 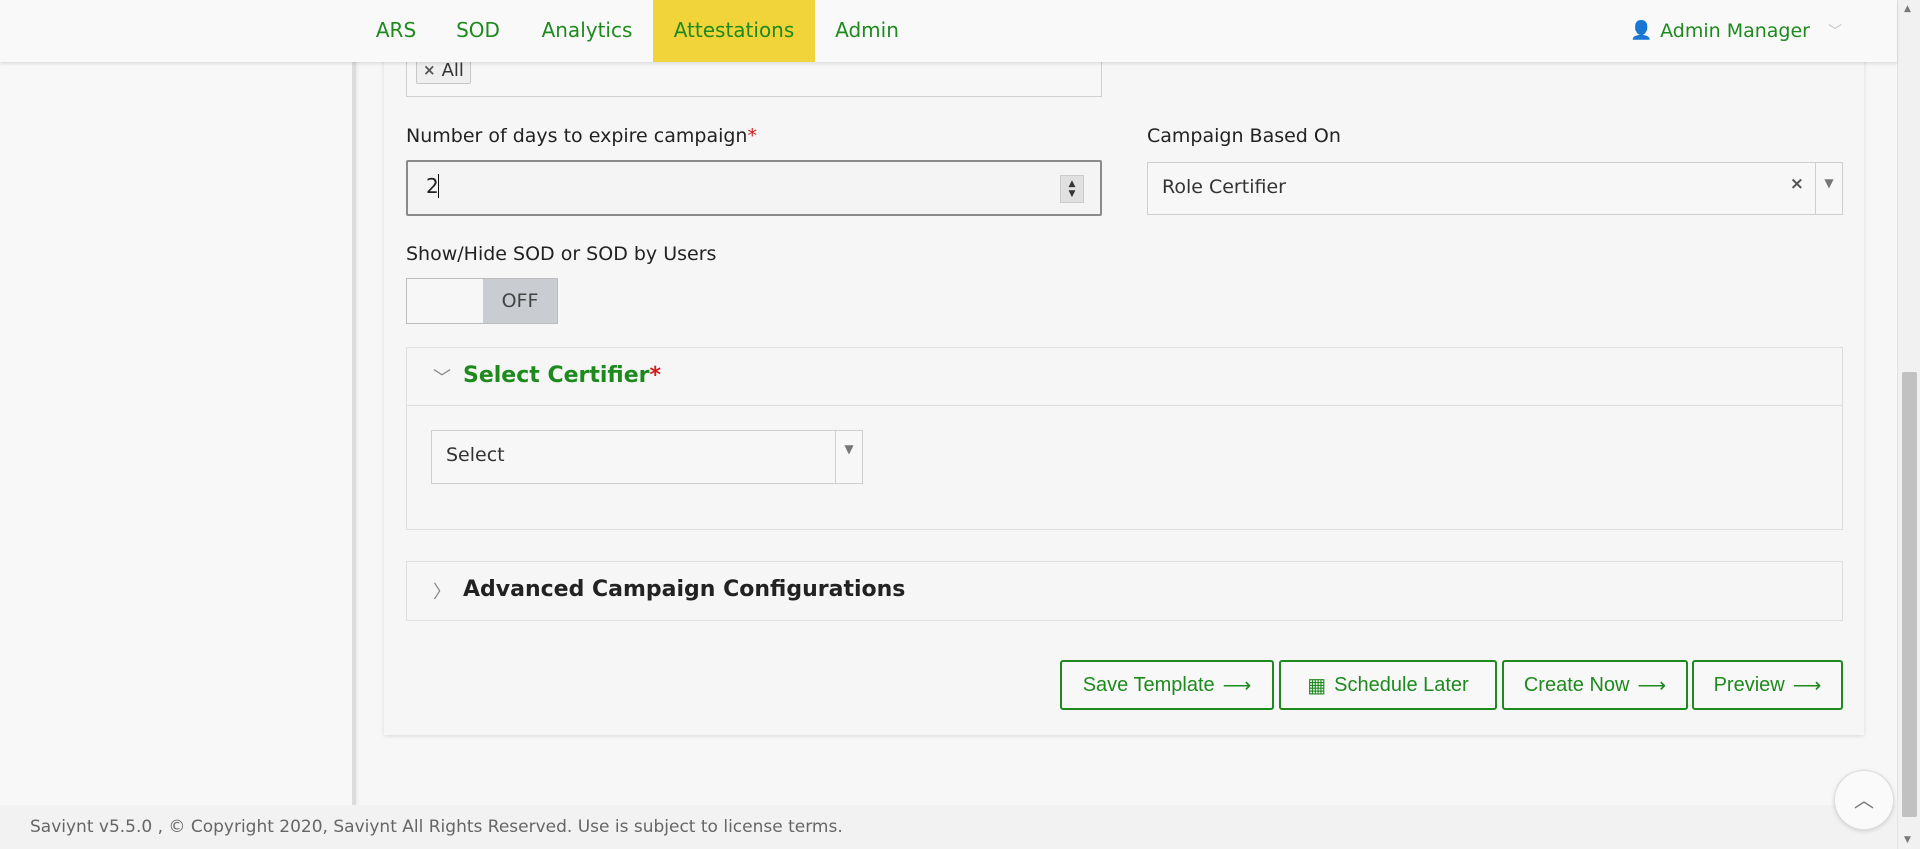 What do you see at coordinates (1401, 684) in the screenshot?
I see `schedule-later-label: Schedule Later` at bounding box center [1401, 684].